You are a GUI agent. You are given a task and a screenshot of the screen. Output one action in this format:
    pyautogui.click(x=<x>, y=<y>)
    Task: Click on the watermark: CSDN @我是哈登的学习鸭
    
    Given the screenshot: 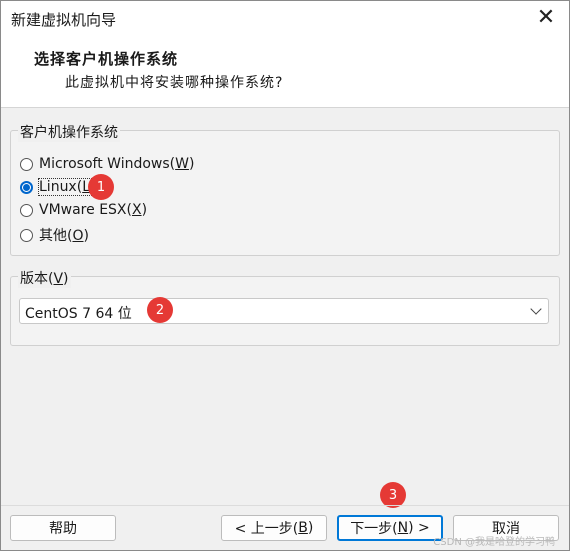 What is the action you would take?
    pyautogui.click(x=494, y=542)
    